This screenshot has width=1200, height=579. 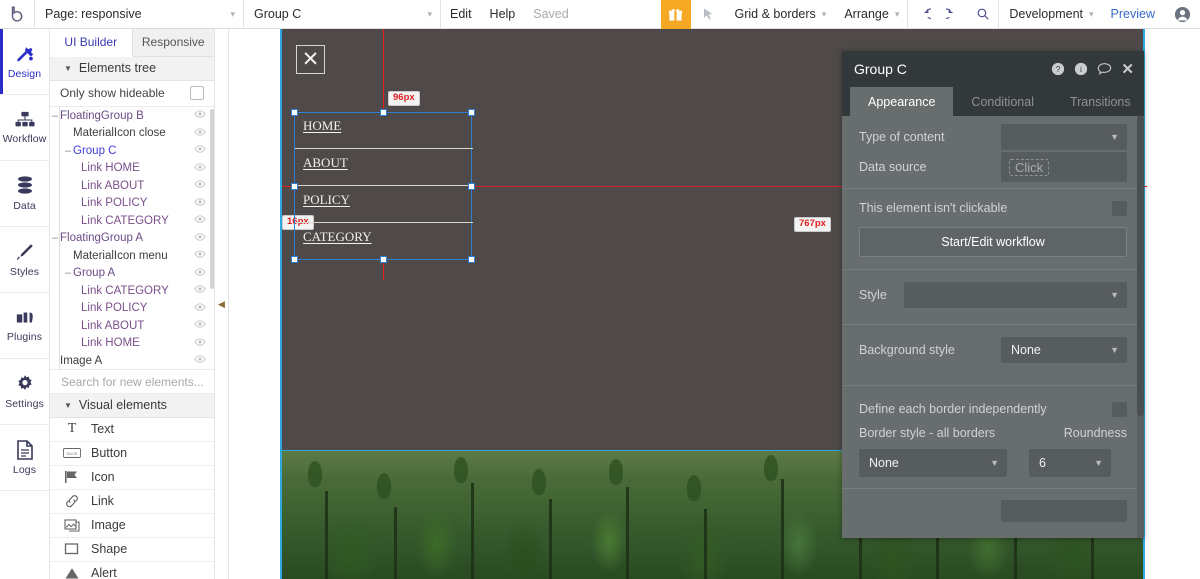 I want to click on property-panel-scrollbar-track, so click(x=1140, y=327).